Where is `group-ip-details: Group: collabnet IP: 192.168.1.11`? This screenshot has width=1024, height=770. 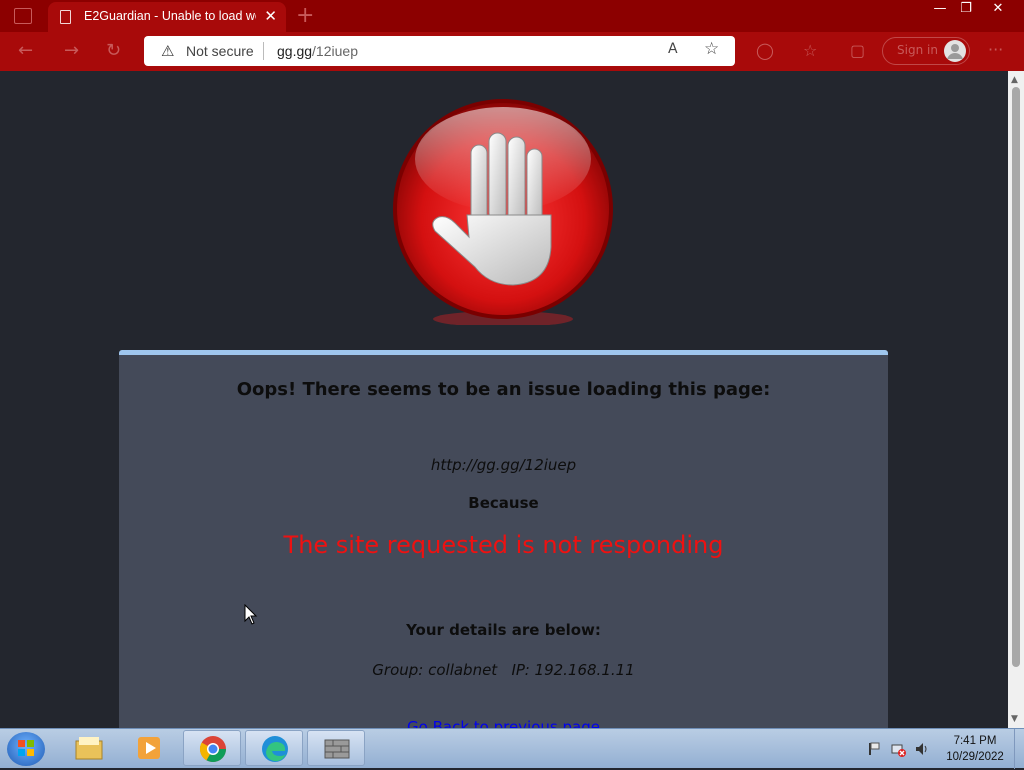 group-ip-details: Group: collabnet IP: 192.168.1.11 is located at coordinates (503, 670).